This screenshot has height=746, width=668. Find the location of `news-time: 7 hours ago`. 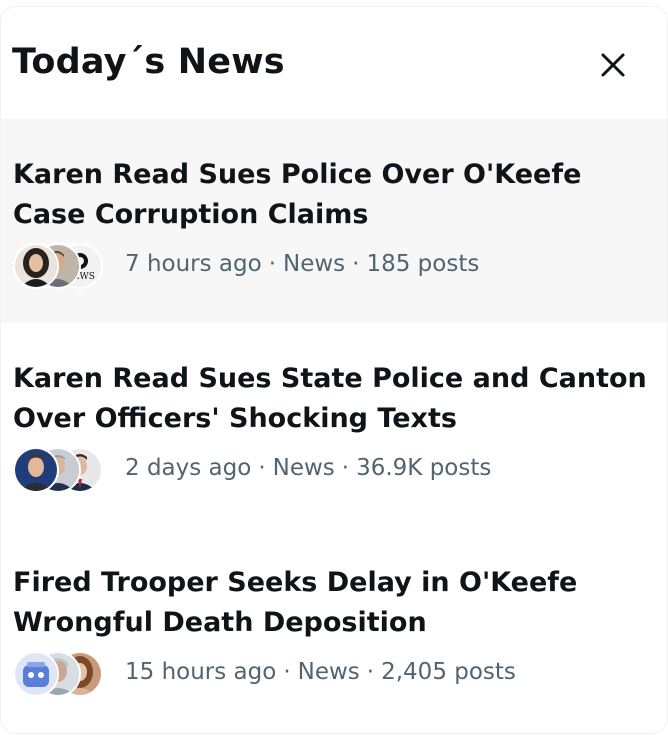

news-time: 7 hours ago is located at coordinates (193, 264).